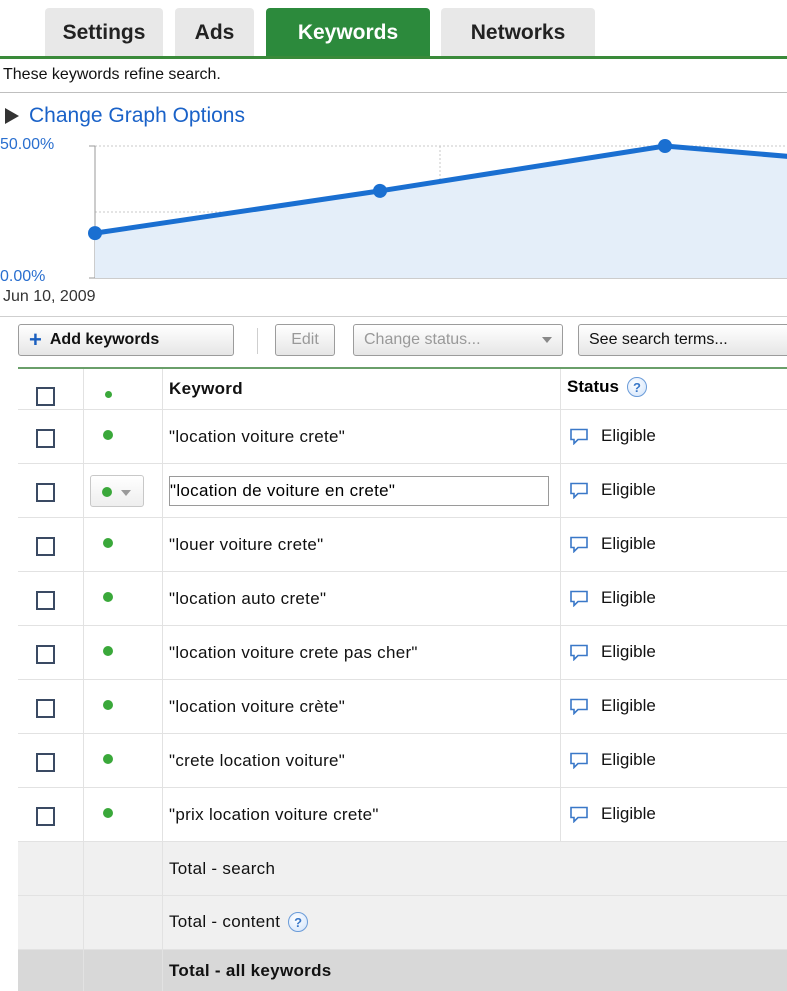 The width and height of the screenshot is (787, 991). I want to click on edit-button: Edit, so click(305, 340).